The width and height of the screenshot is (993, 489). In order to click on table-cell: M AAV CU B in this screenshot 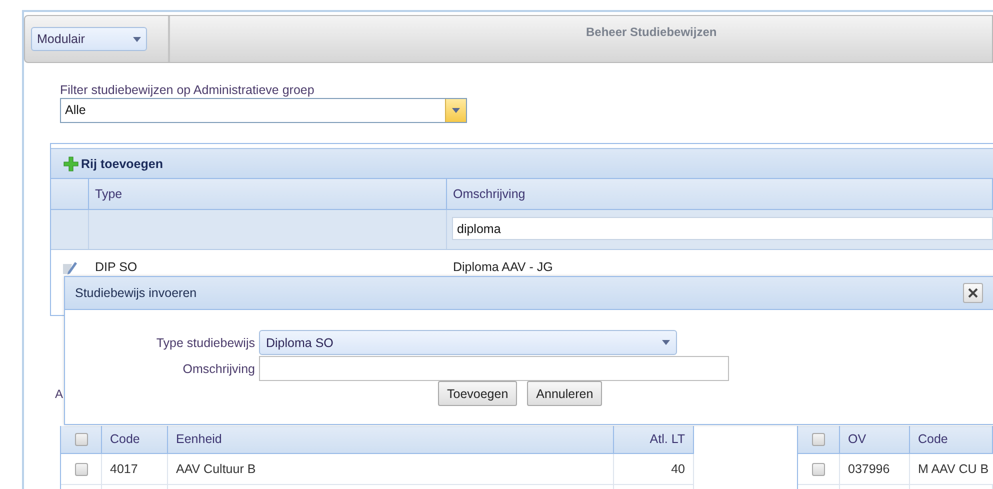, I will do `click(951, 469)`.